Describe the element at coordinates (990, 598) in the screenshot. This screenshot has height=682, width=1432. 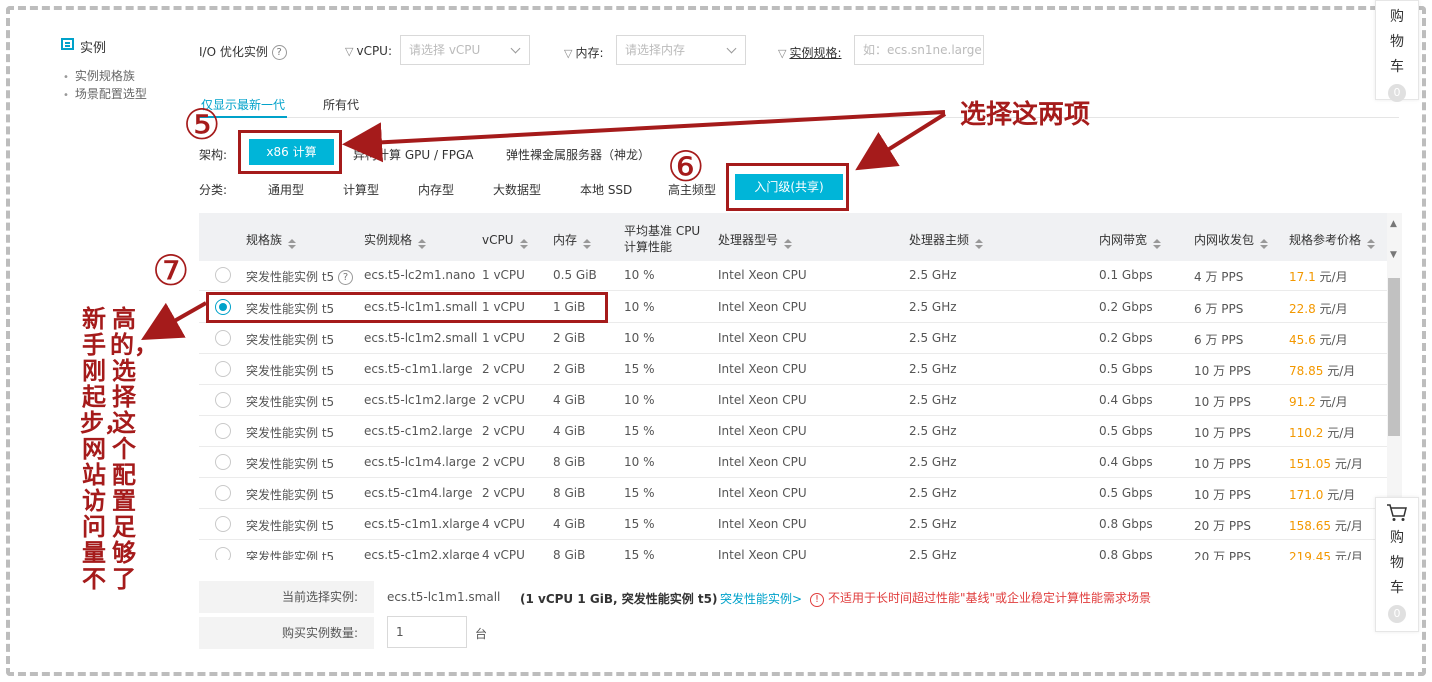
I see `warning-text: 不适用于长时间超过性能"基线"或企业稳定计算性能需求场景` at that location.